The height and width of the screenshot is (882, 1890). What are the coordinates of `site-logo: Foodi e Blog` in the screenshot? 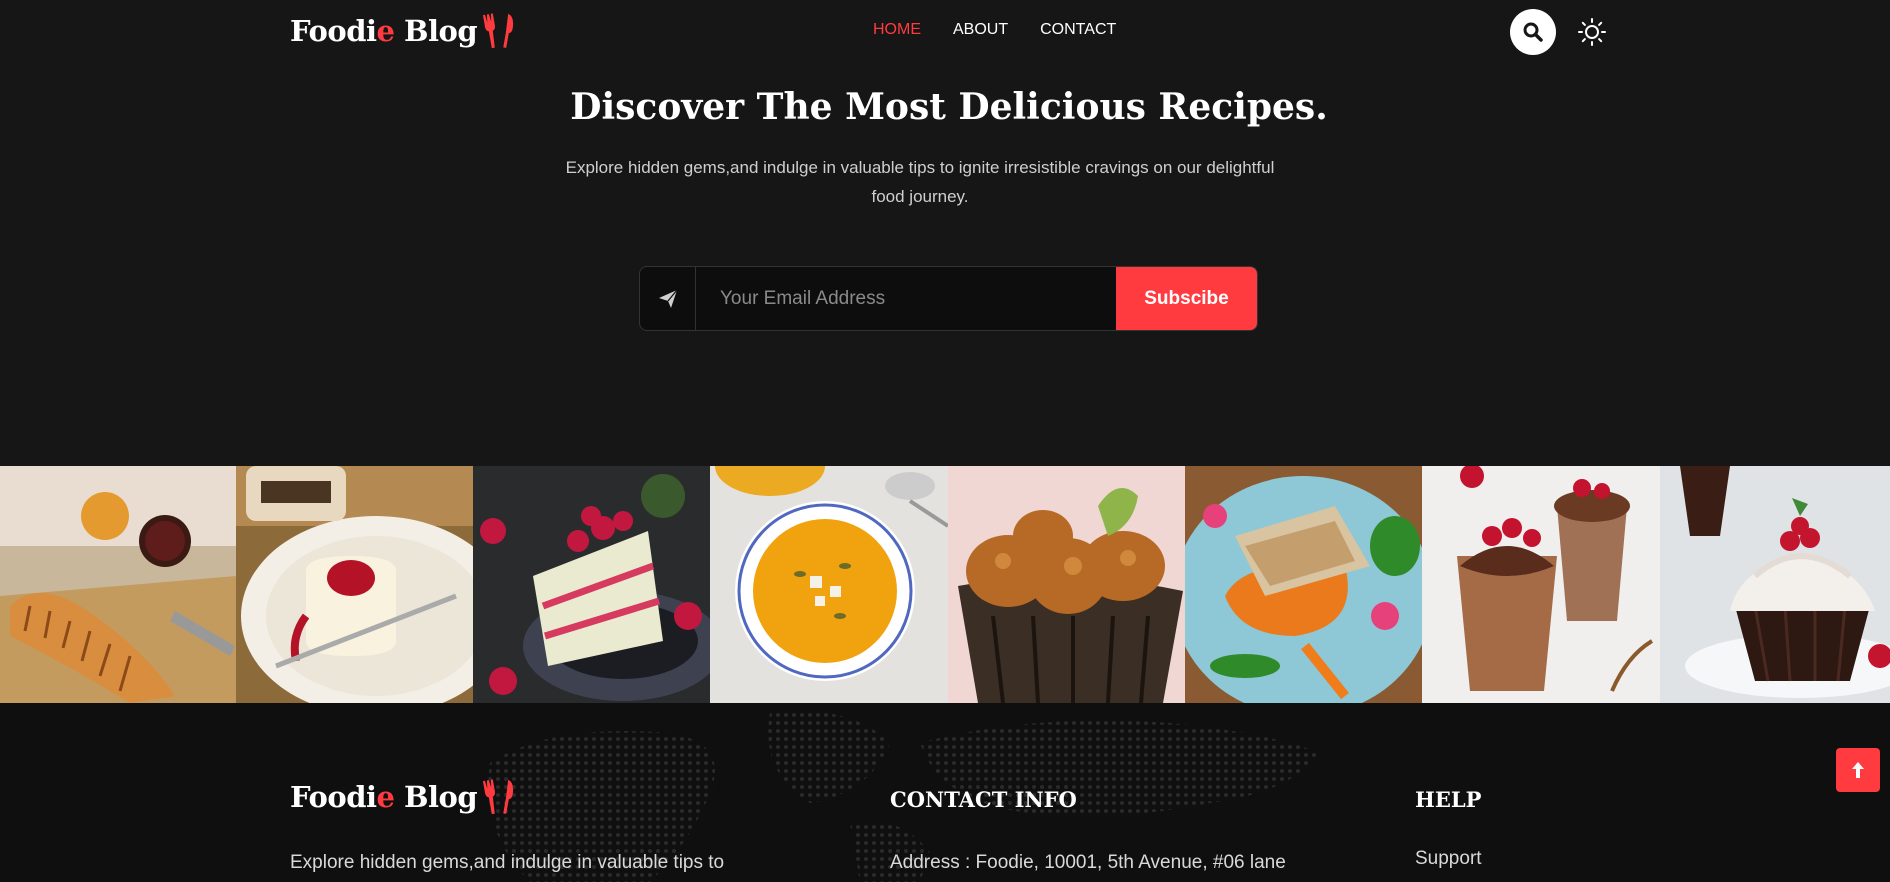 It's located at (403, 31).